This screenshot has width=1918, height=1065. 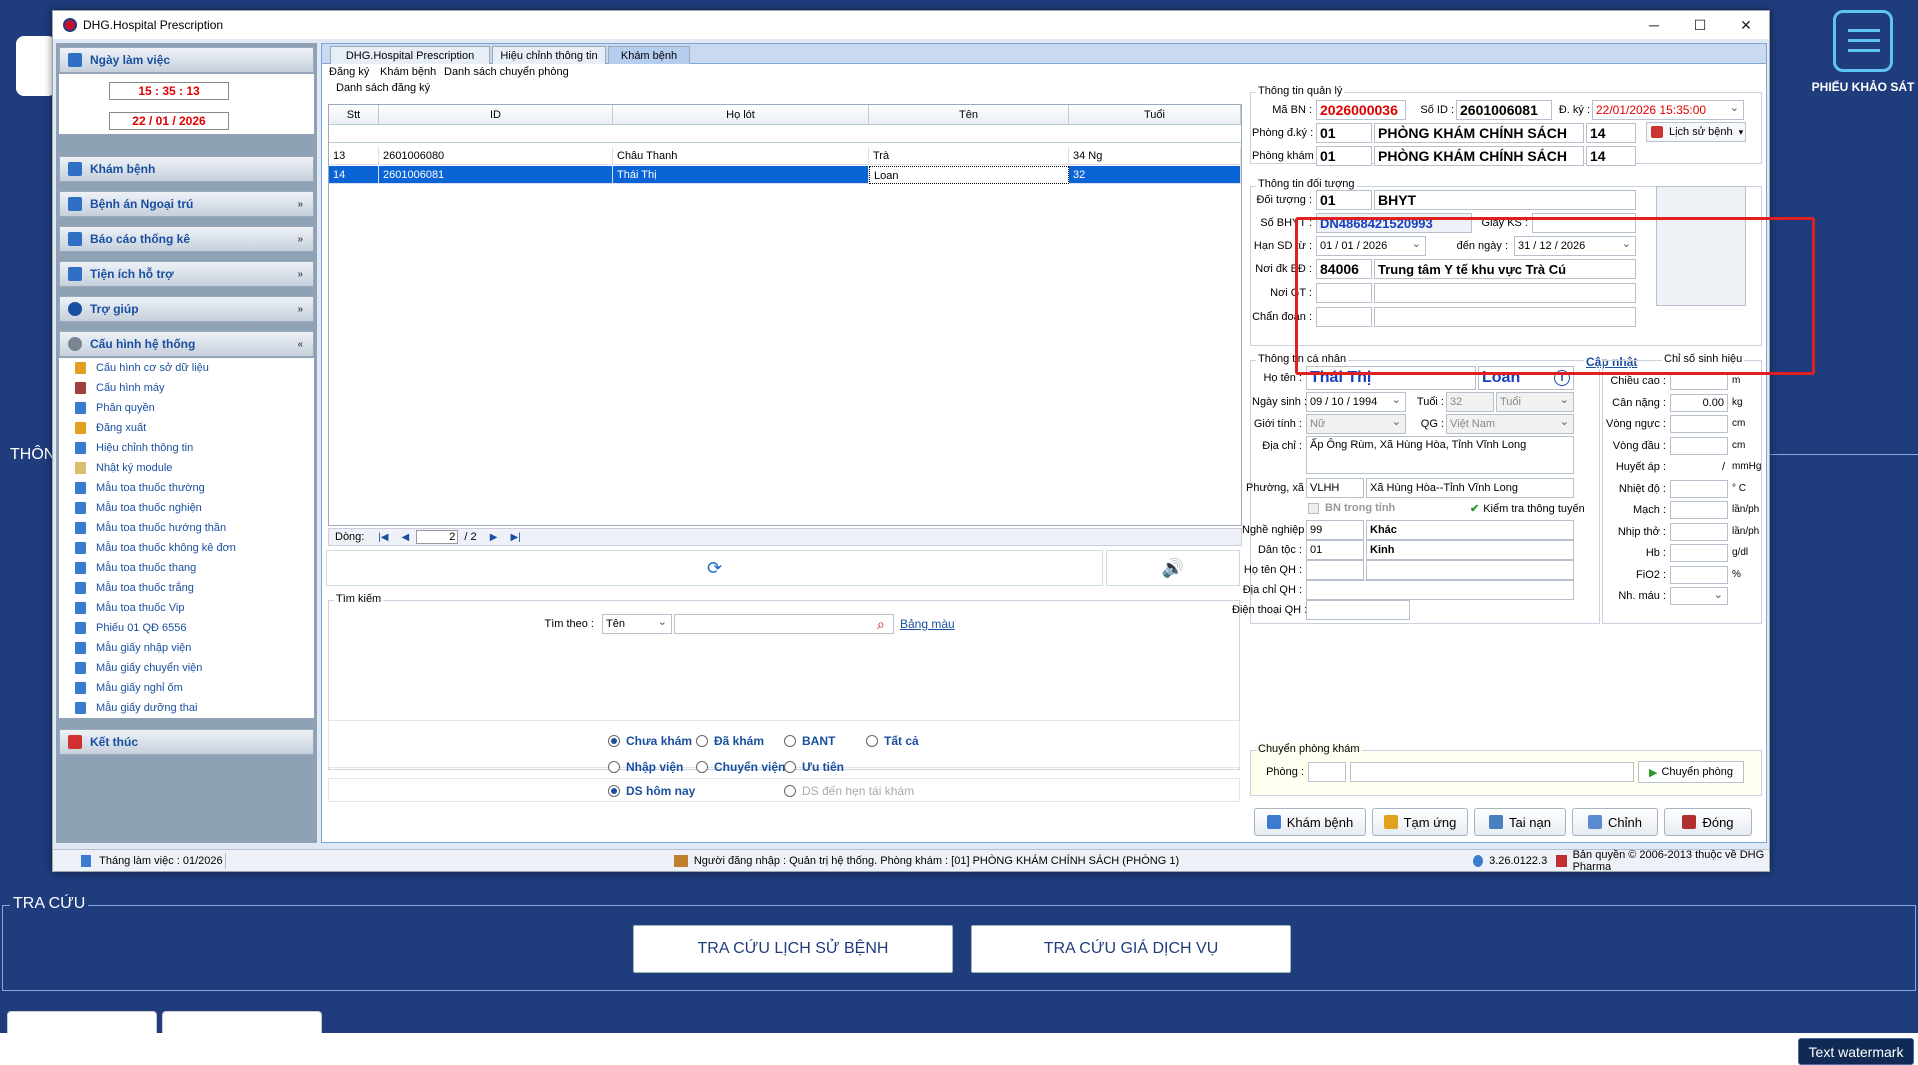 What do you see at coordinates (186, 60) in the screenshot?
I see `sidebar-work-day: Ngày làm việc` at bounding box center [186, 60].